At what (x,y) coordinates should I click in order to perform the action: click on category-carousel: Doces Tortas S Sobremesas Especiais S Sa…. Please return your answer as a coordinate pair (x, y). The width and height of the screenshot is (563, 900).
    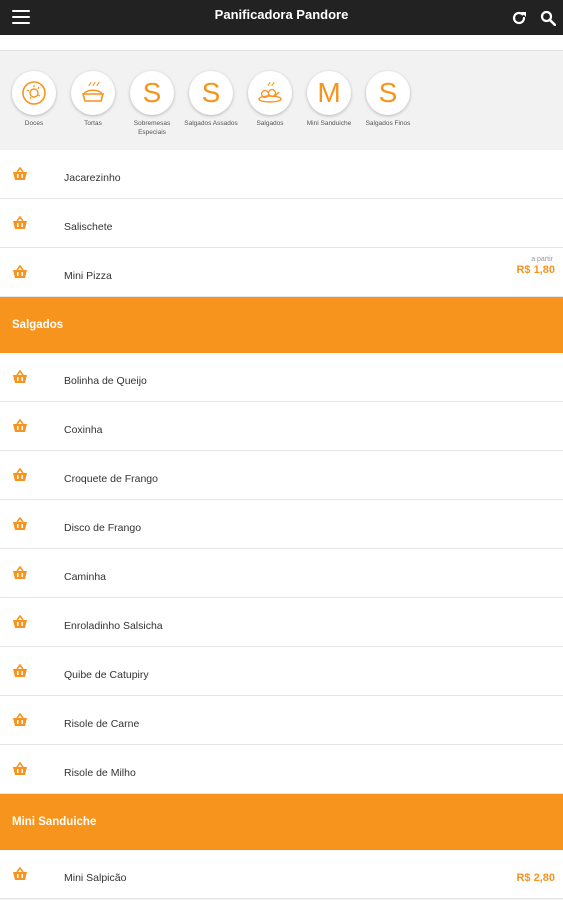
    Looking at the image, I should click on (281, 91).